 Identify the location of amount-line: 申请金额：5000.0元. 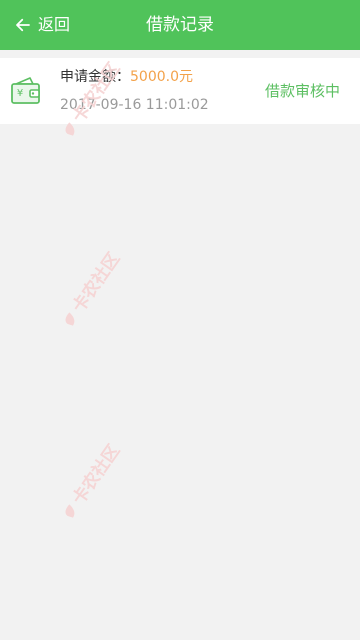
(126, 77).